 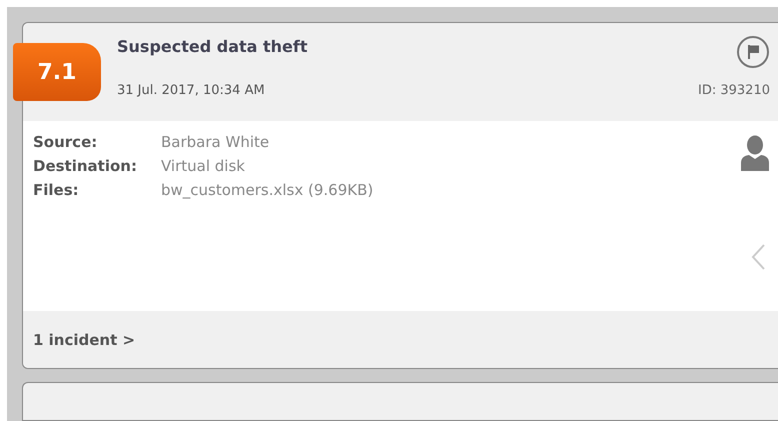 What do you see at coordinates (212, 46) in the screenshot?
I see `incident-title: Suspected data theft` at bounding box center [212, 46].